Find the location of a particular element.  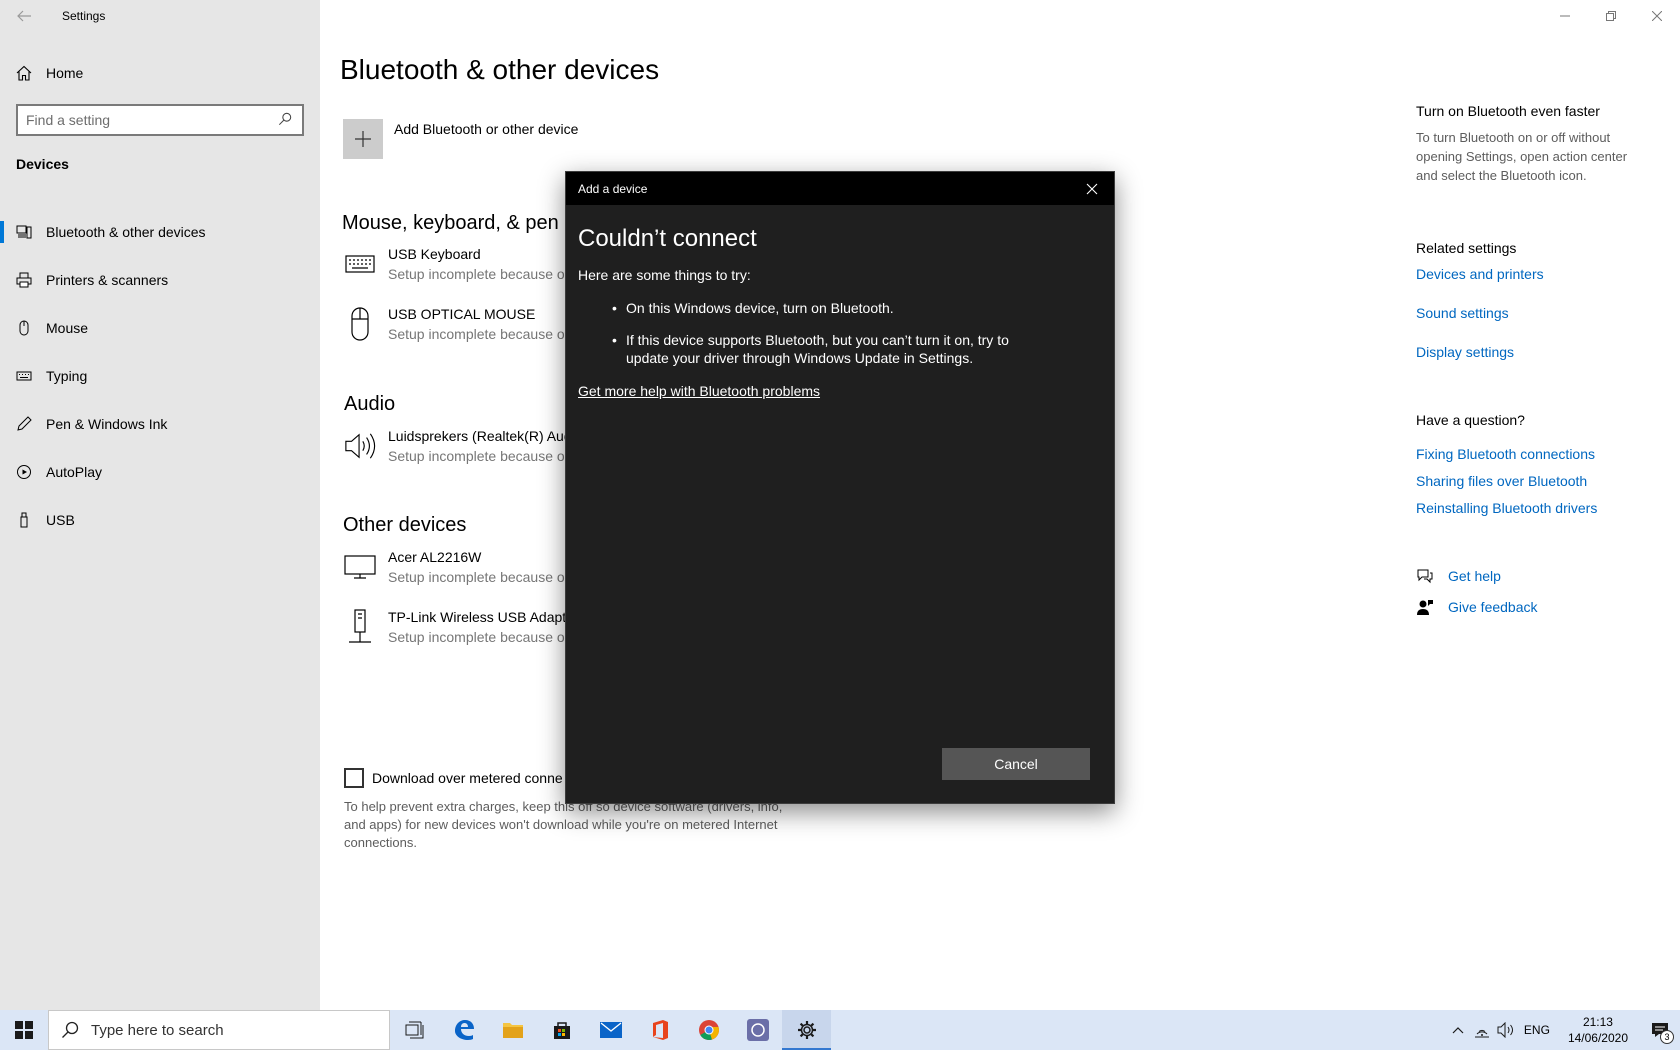

device-usb-keyboard: USB Keyboard Setup incomplete because o is located at coordinates (454, 264).